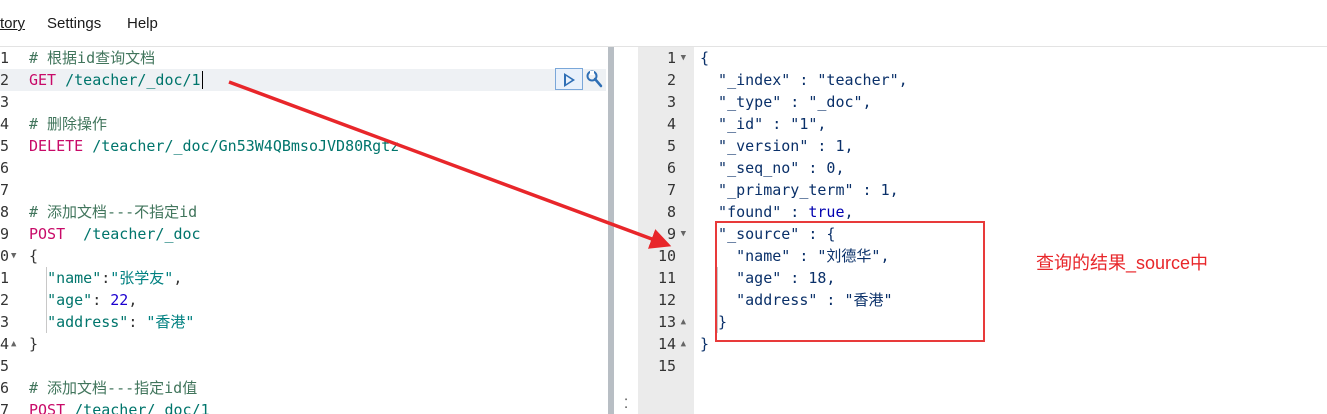  I want to click on play-icon, so click(569, 80).